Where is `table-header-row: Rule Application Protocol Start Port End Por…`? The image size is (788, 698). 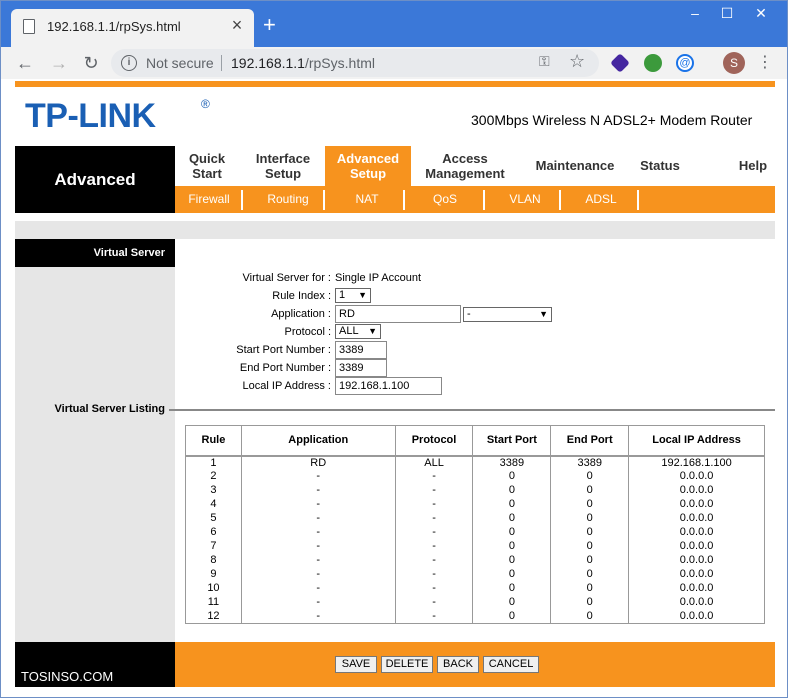
table-header-row: Rule Application Protocol Start Port End Por… is located at coordinates (475, 440).